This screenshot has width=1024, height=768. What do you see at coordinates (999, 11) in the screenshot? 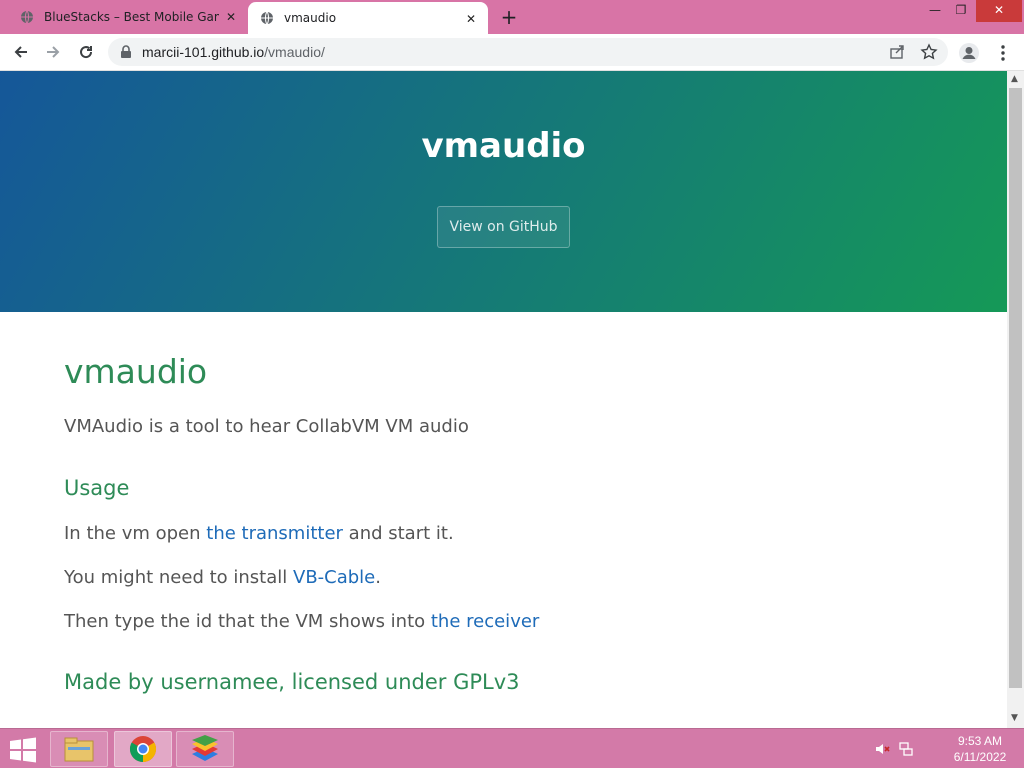
I see `window-close-button: ✕` at bounding box center [999, 11].